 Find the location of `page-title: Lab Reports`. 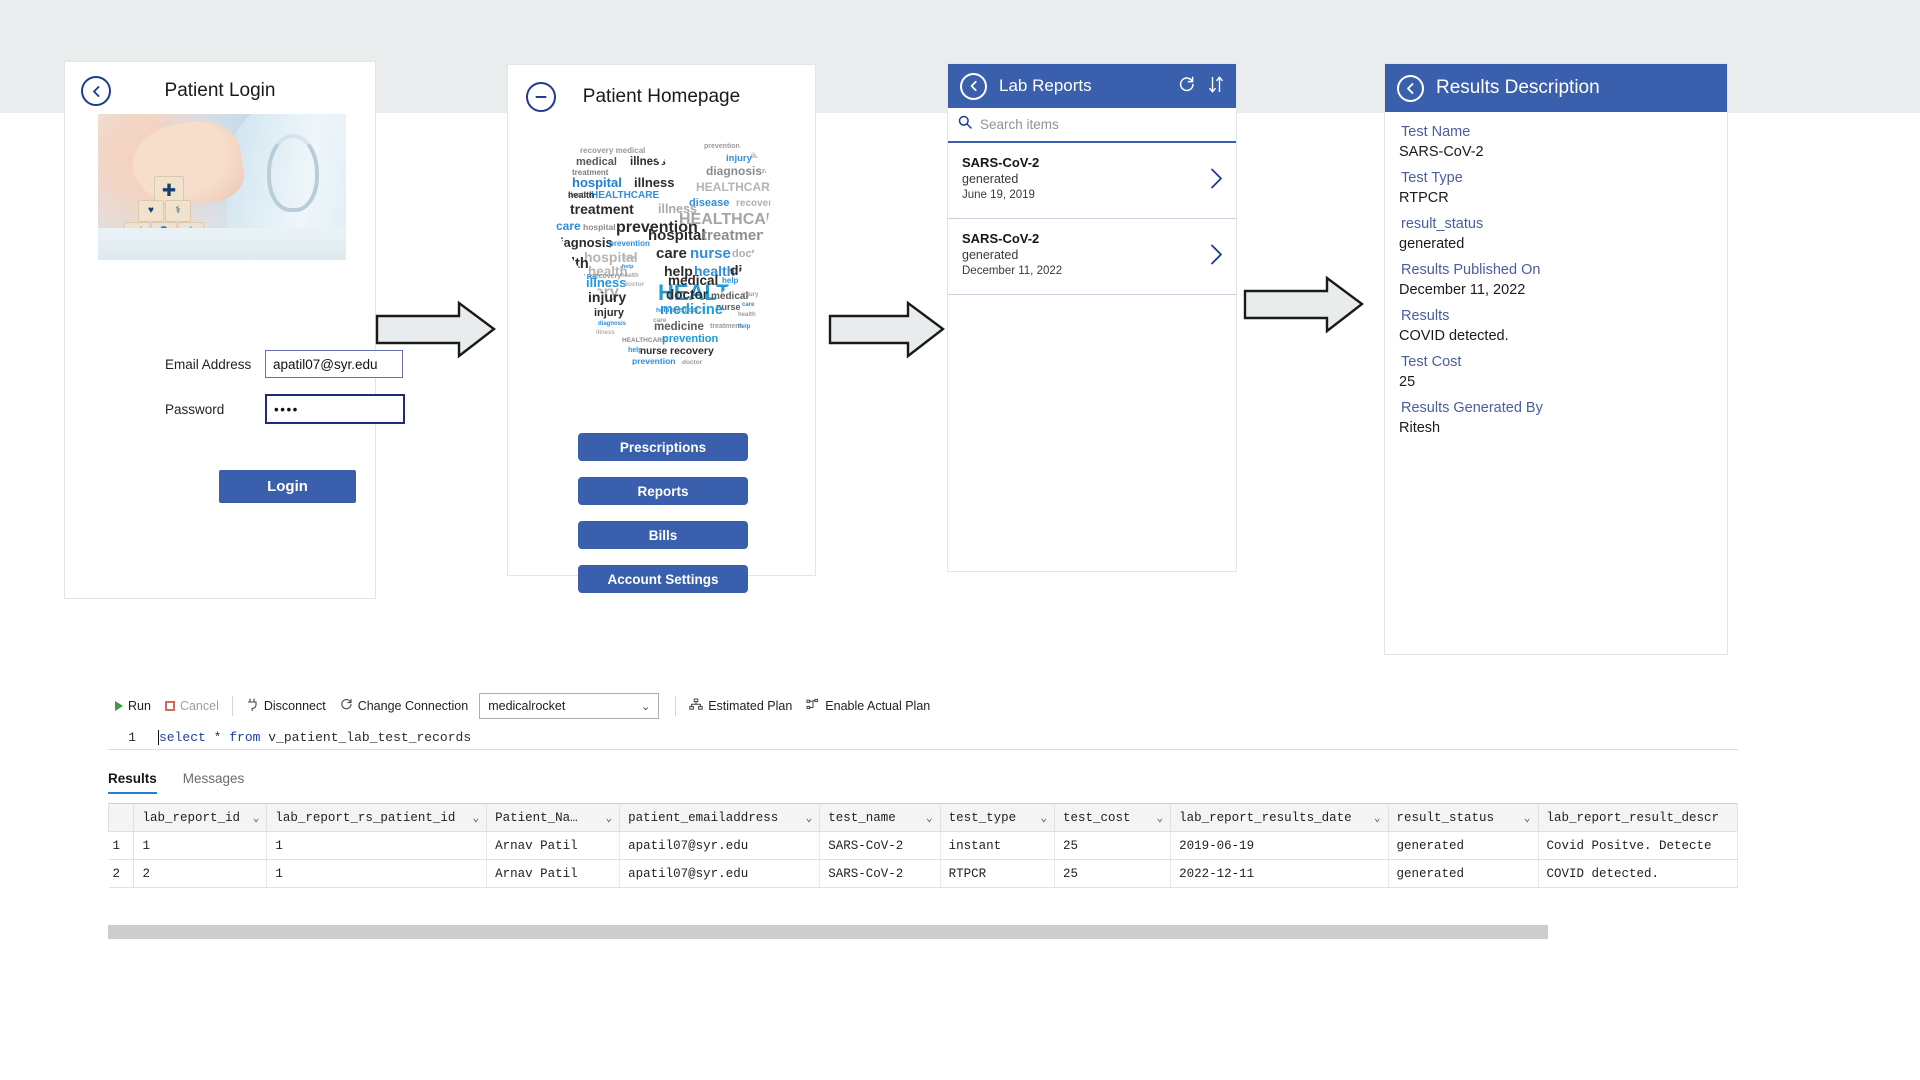

page-title: Lab Reports is located at coordinates (1045, 85).